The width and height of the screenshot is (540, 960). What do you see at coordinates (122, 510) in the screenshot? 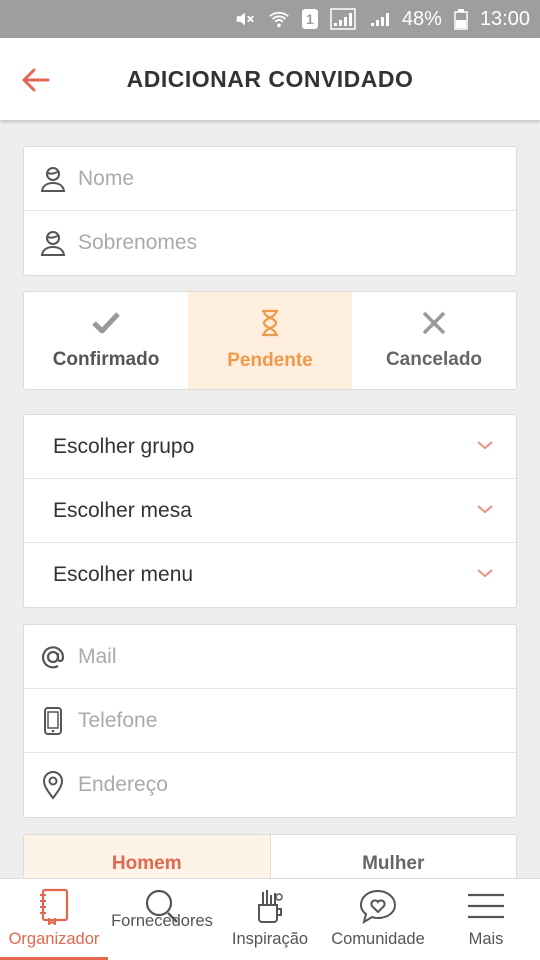
I see `choose-table-label: Escolher mesa` at bounding box center [122, 510].